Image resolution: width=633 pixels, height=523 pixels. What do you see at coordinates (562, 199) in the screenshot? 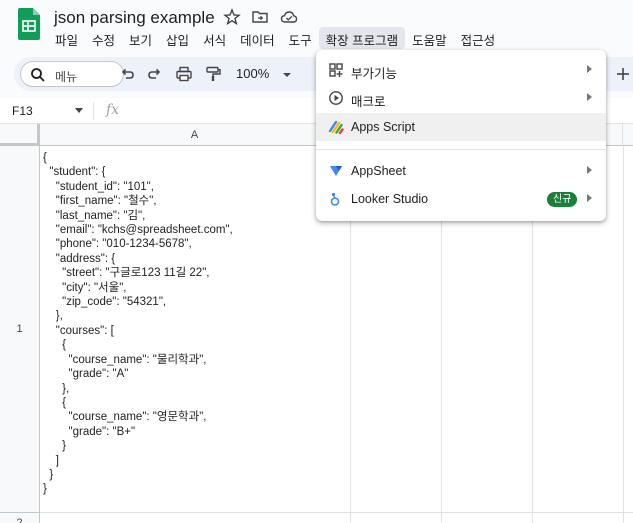
I see `new-badge: 신규` at bounding box center [562, 199].